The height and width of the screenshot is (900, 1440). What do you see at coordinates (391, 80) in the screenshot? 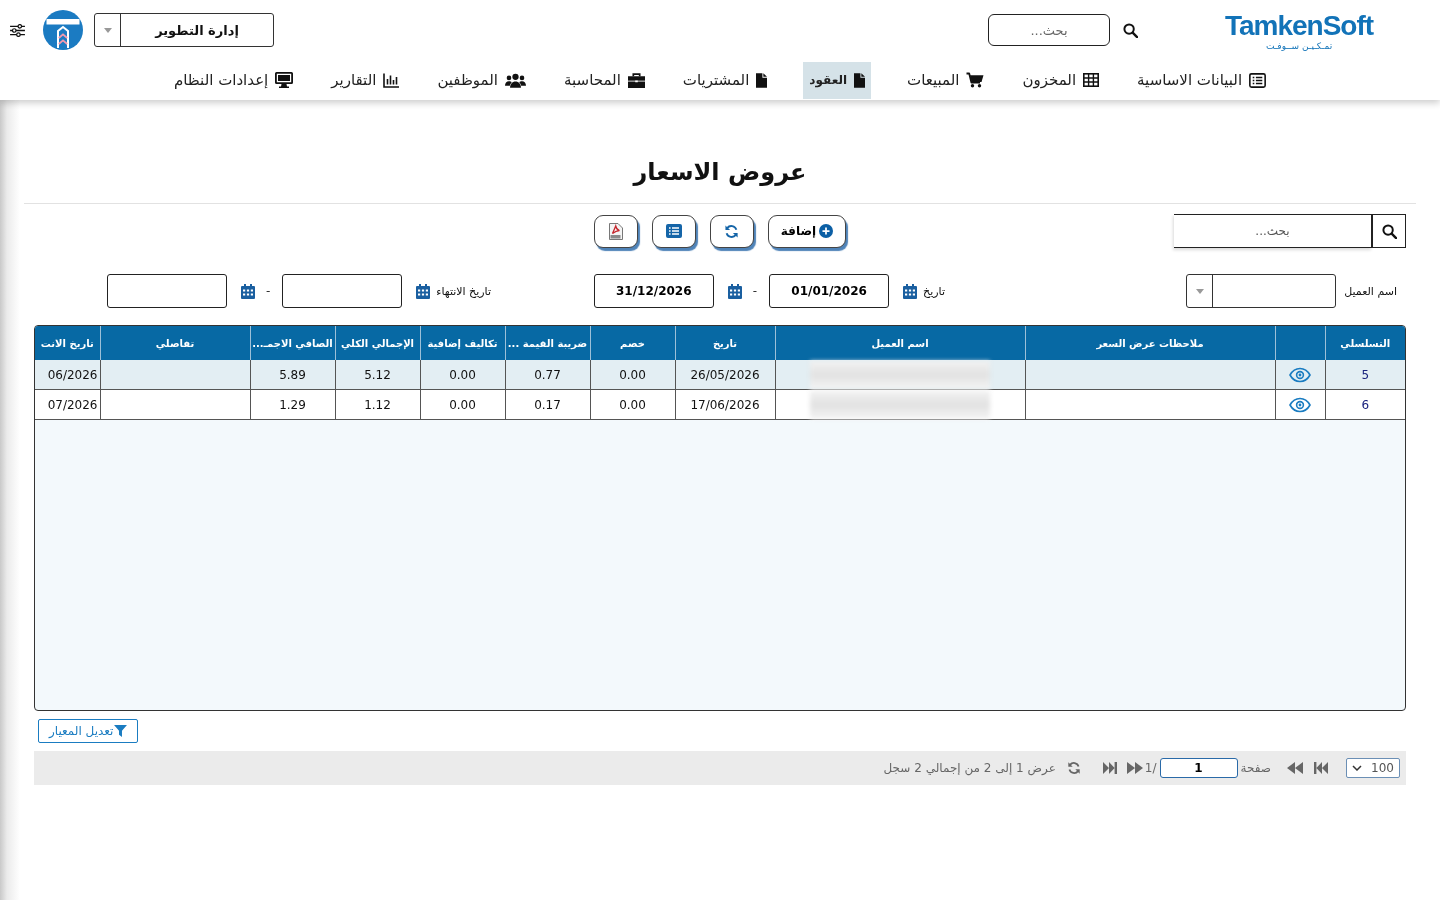
I see `bar-chart-icon` at bounding box center [391, 80].